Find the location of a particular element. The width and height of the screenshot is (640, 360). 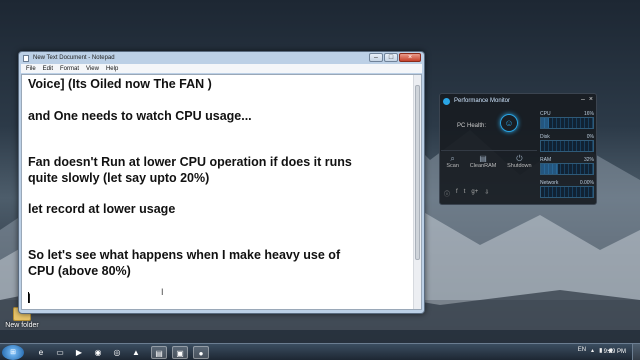

menu-file: File is located at coordinates (31, 69).